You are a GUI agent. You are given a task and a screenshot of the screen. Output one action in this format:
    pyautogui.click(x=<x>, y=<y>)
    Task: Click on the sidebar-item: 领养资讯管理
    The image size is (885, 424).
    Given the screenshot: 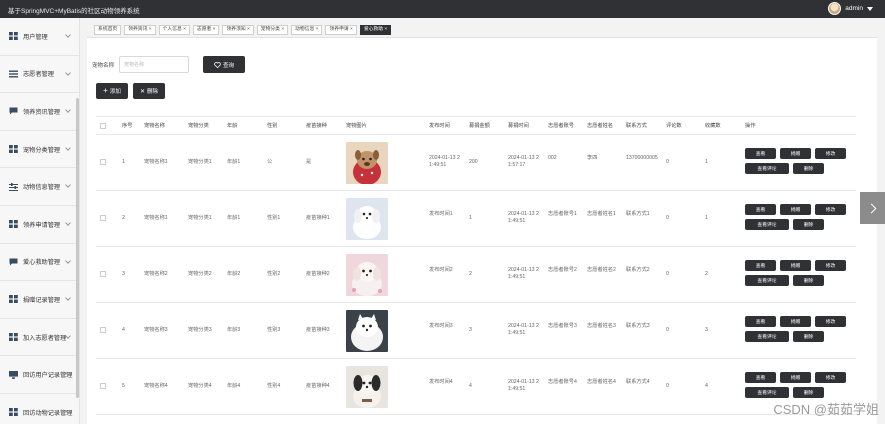 What is the action you would take?
    pyautogui.click(x=39, y=112)
    